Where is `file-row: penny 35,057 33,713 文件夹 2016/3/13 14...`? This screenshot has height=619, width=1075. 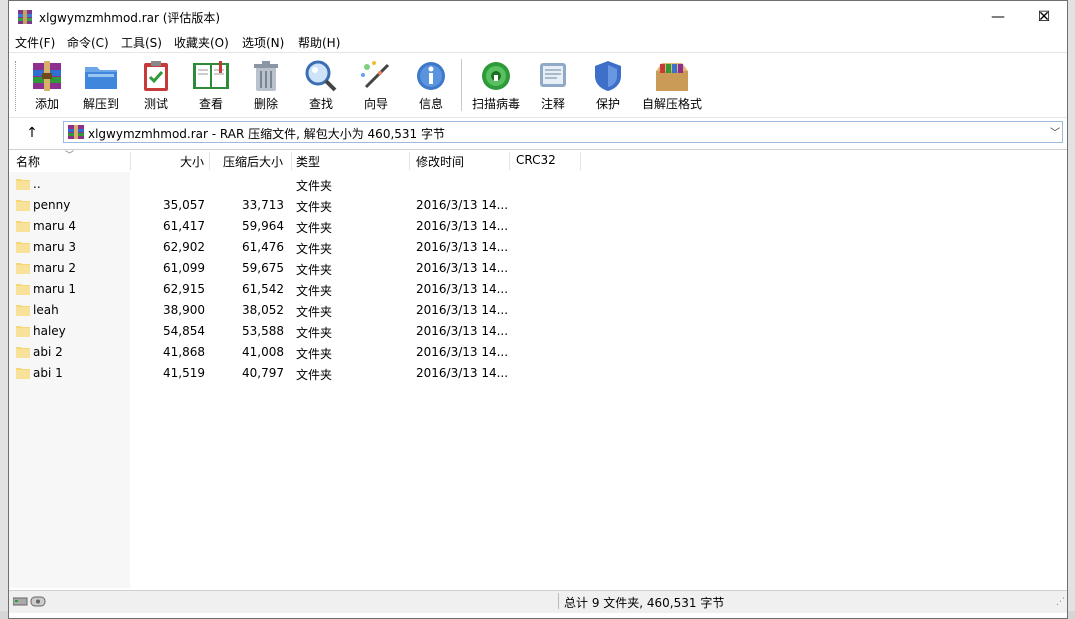
file-row: penny 35,057 33,713 文件夹 2016/3/13 14... is located at coordinates (309, 205).